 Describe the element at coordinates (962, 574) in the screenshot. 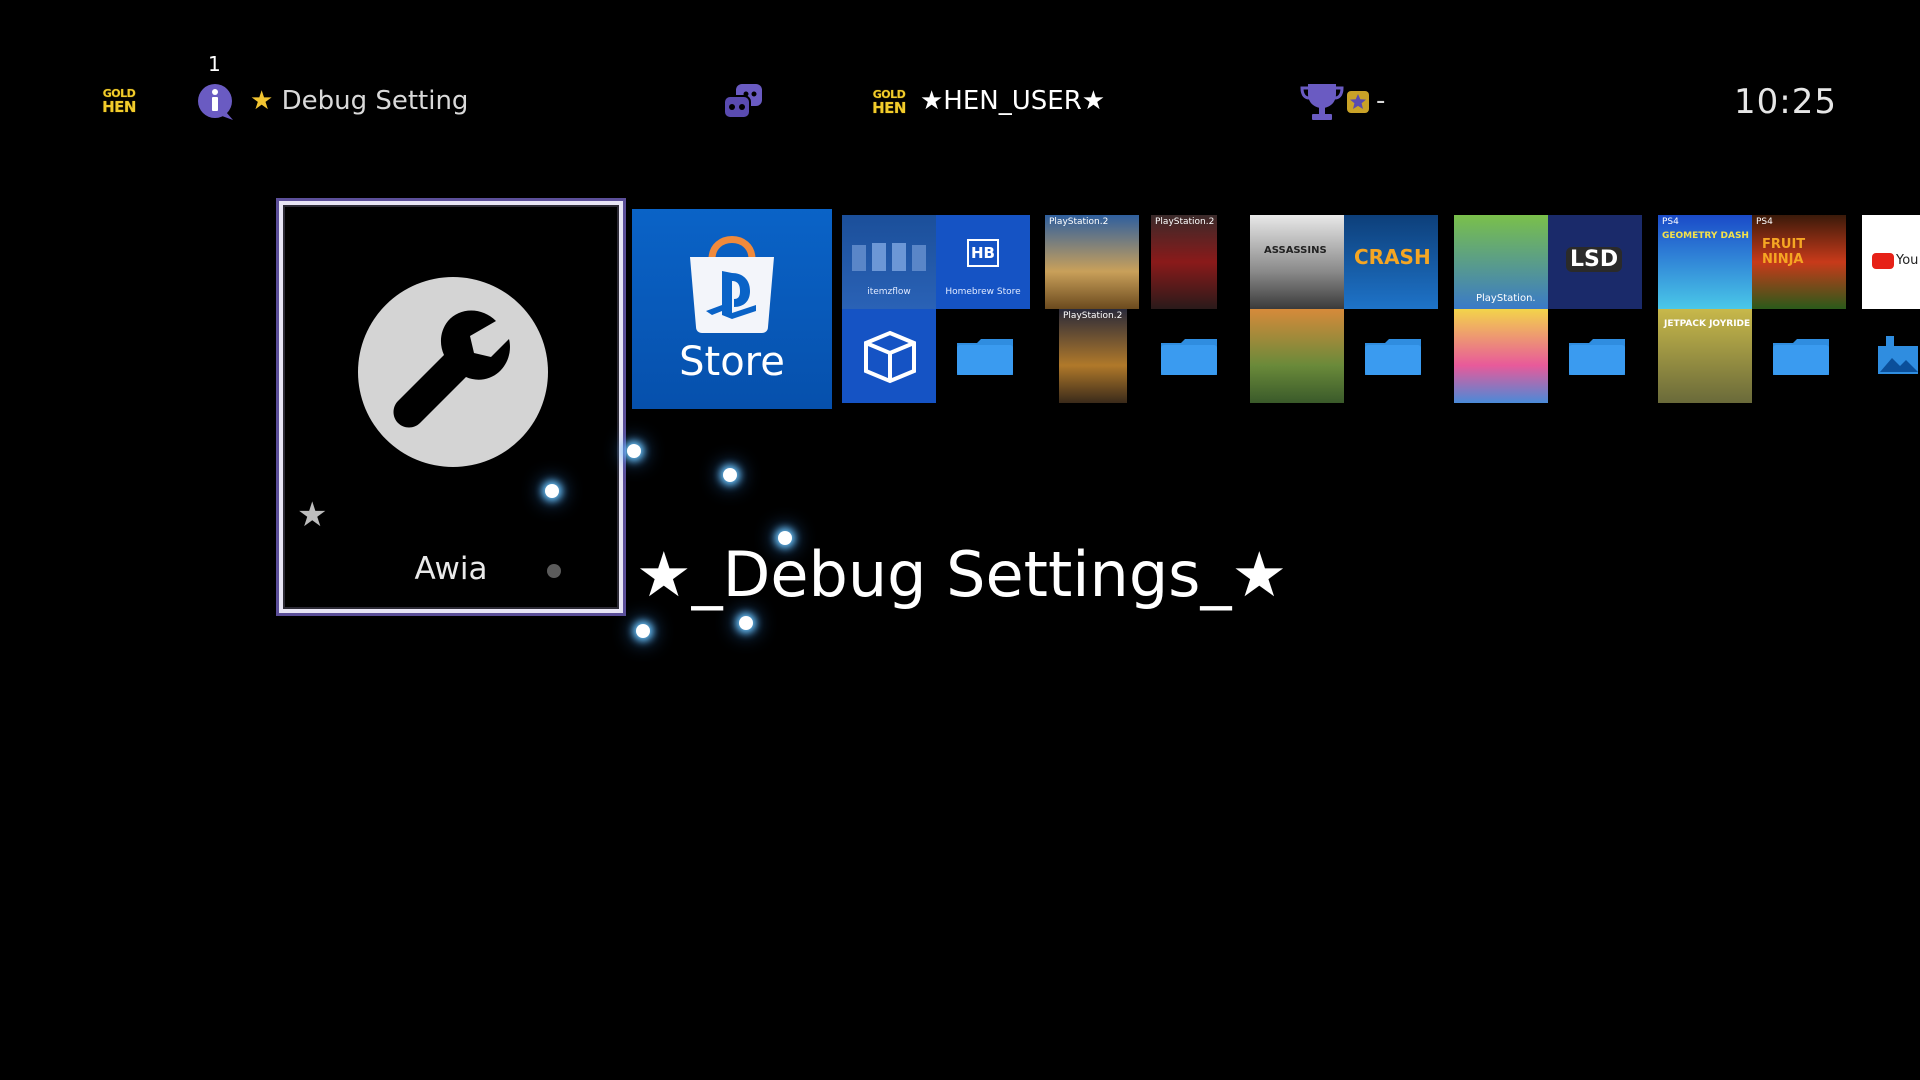

I see `selected-app-title: ★_Debug Settings_★` at that location.